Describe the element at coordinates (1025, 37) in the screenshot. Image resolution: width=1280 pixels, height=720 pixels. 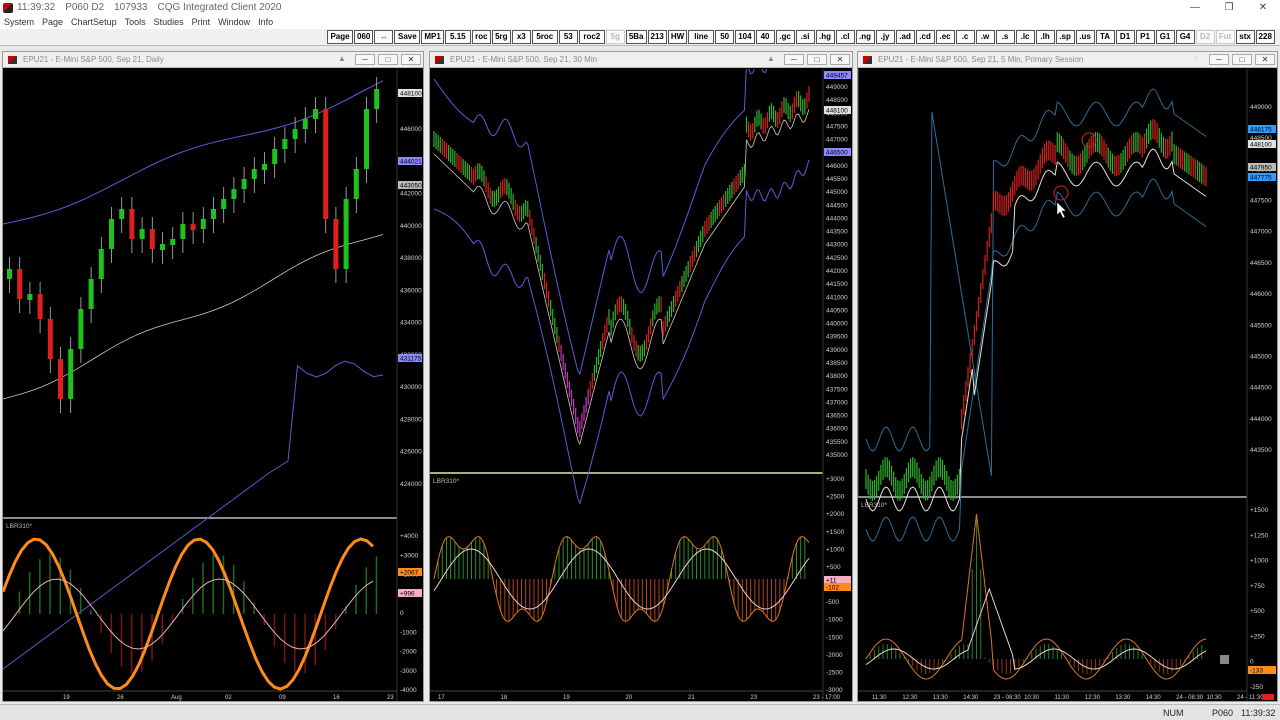
I see `toolbar-button-lc: .lc` at that location.